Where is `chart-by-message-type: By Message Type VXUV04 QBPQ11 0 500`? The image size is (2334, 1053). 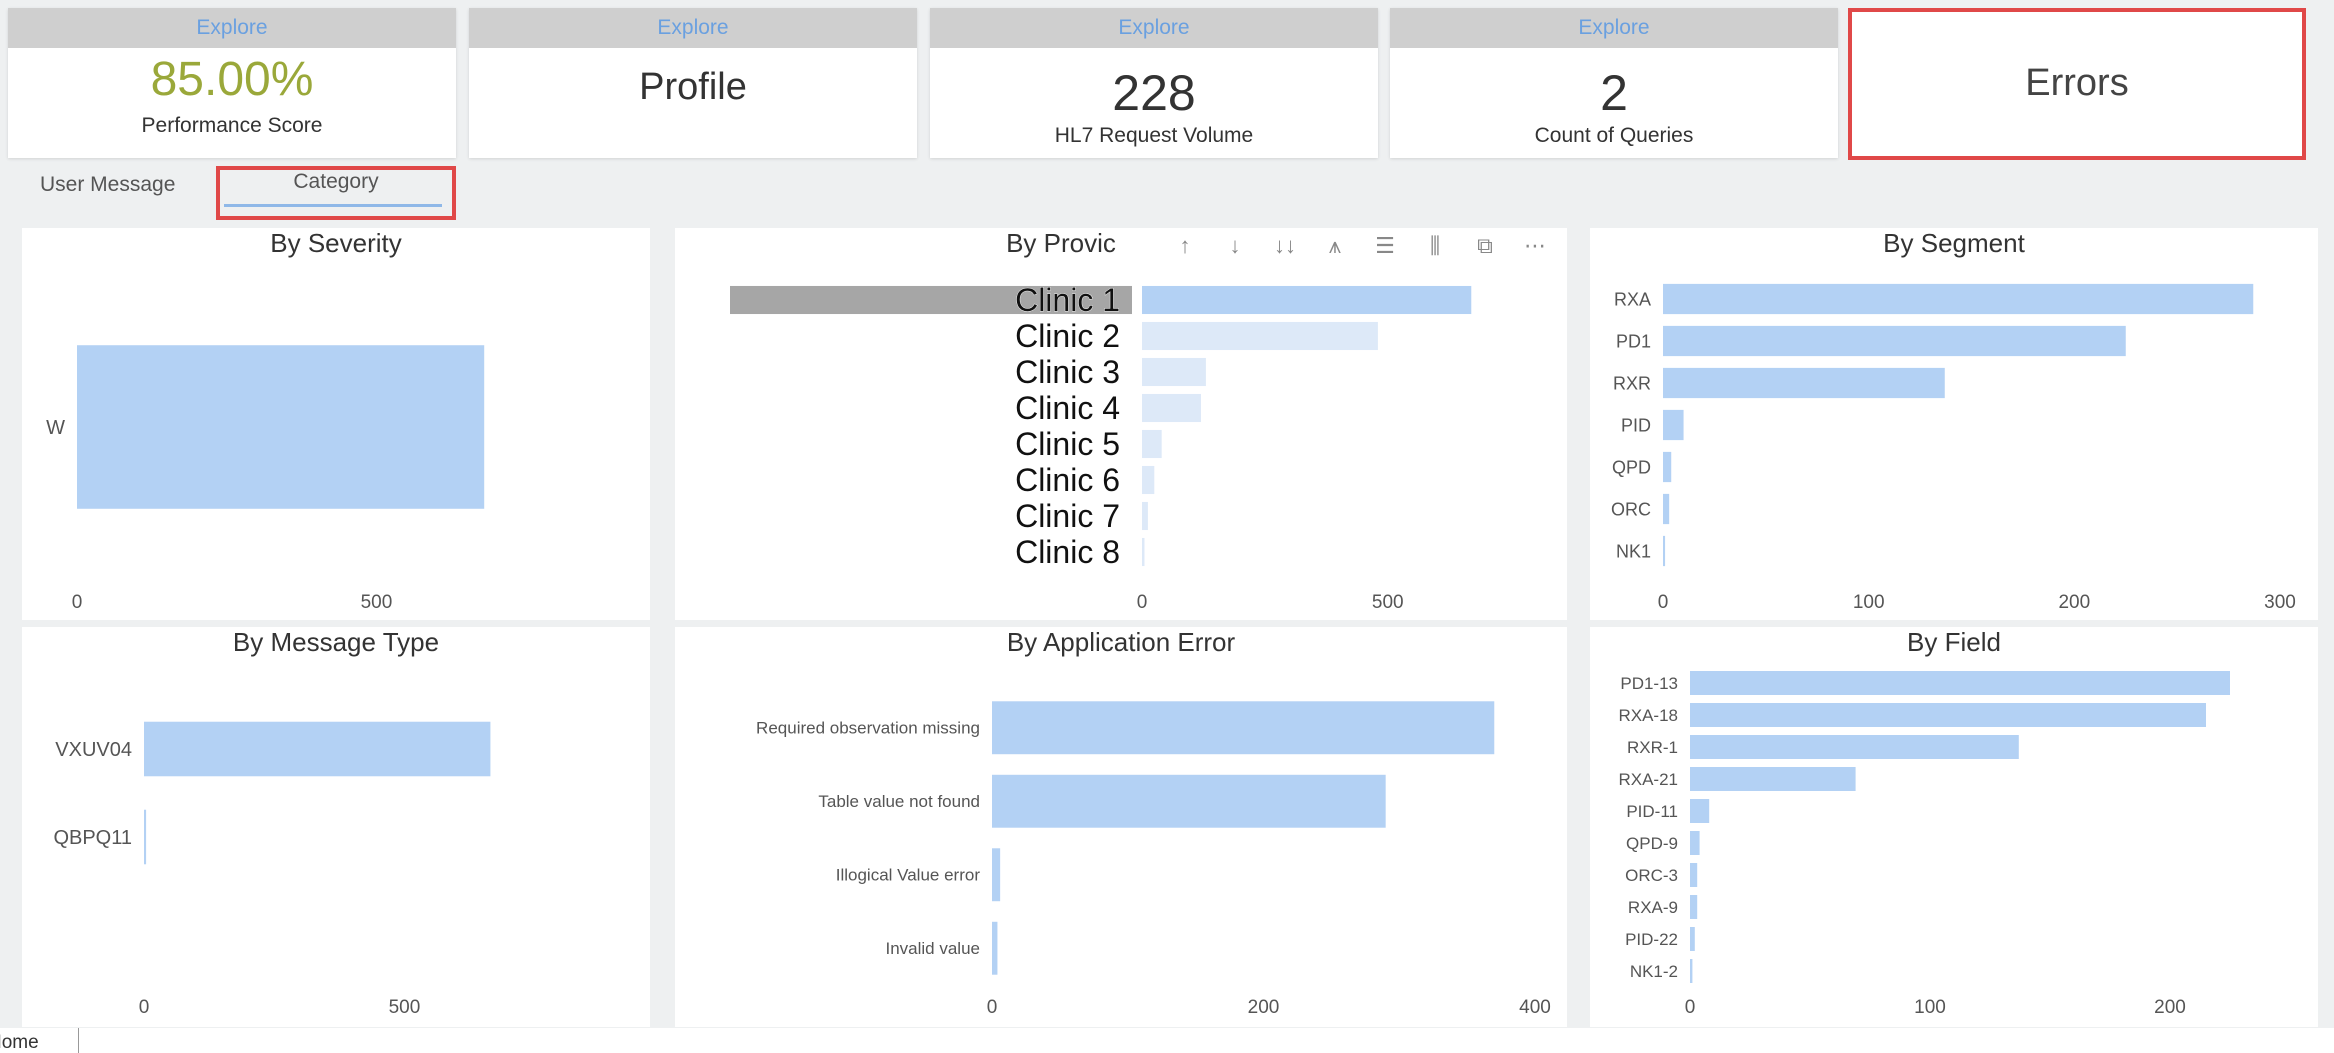
chart-by-message-type: By Message Type VXUV04 QBPQ11 0 500 is located at coordinates (336, 827).